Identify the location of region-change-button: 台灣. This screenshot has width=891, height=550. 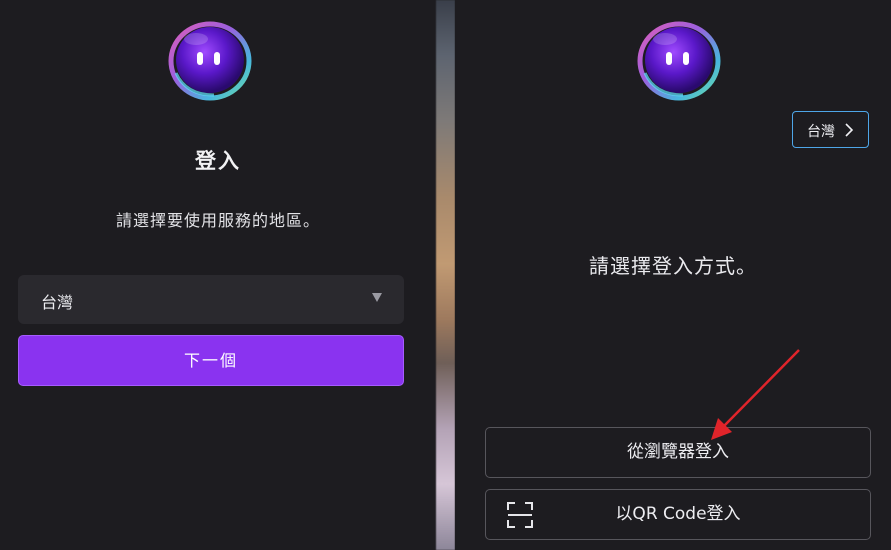
(830, 129).